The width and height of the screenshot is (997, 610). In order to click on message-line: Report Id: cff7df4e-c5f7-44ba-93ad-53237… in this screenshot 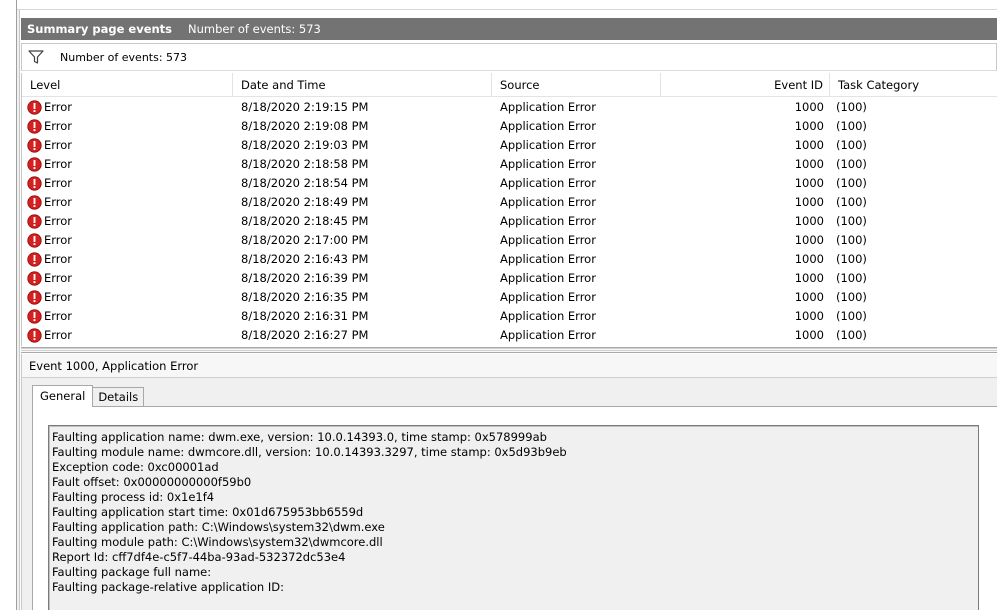, I will do `click(199, 557)`.